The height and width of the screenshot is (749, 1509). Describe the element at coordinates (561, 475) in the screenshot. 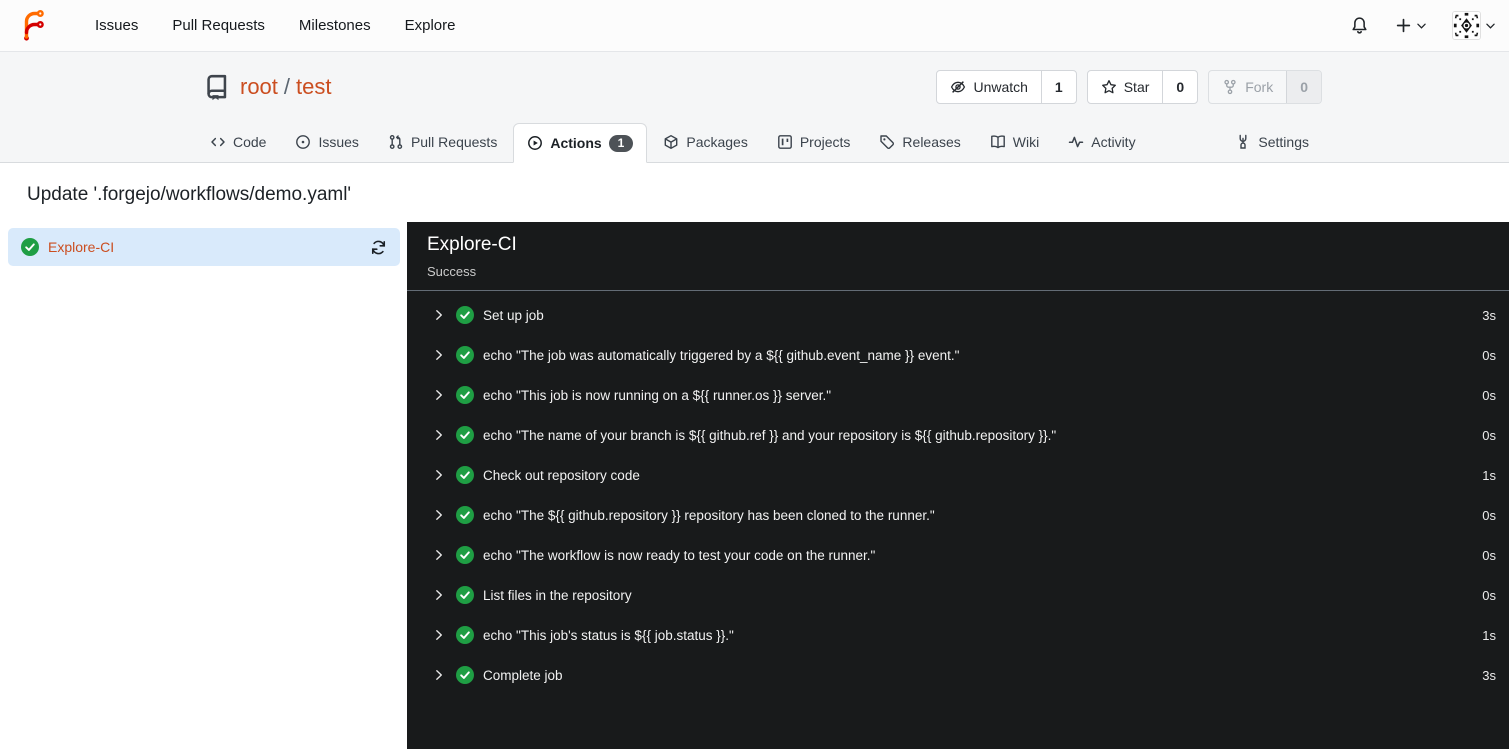

I see `step-name: Check out repository code` at that location.